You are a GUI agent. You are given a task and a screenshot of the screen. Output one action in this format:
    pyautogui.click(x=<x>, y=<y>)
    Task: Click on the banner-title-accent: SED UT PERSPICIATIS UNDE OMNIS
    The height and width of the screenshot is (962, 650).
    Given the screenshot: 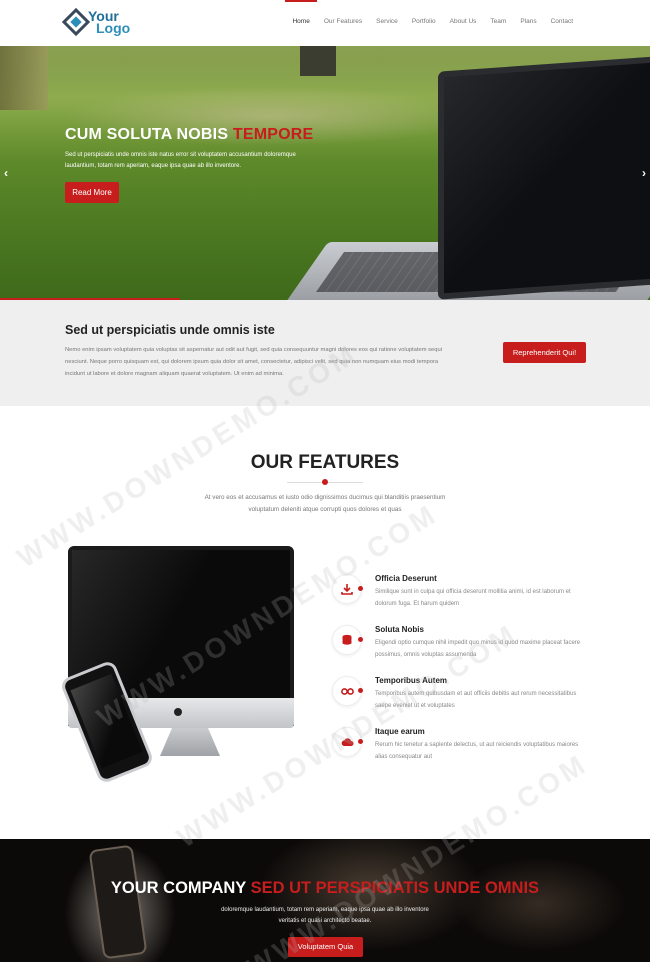 What is the action you would take?
    pyautogui.click(x=395, y=888)
    